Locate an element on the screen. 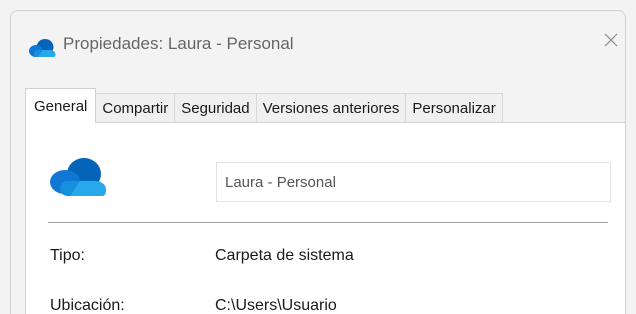  type-label: Tipo: is located at coordinates (67, 255).